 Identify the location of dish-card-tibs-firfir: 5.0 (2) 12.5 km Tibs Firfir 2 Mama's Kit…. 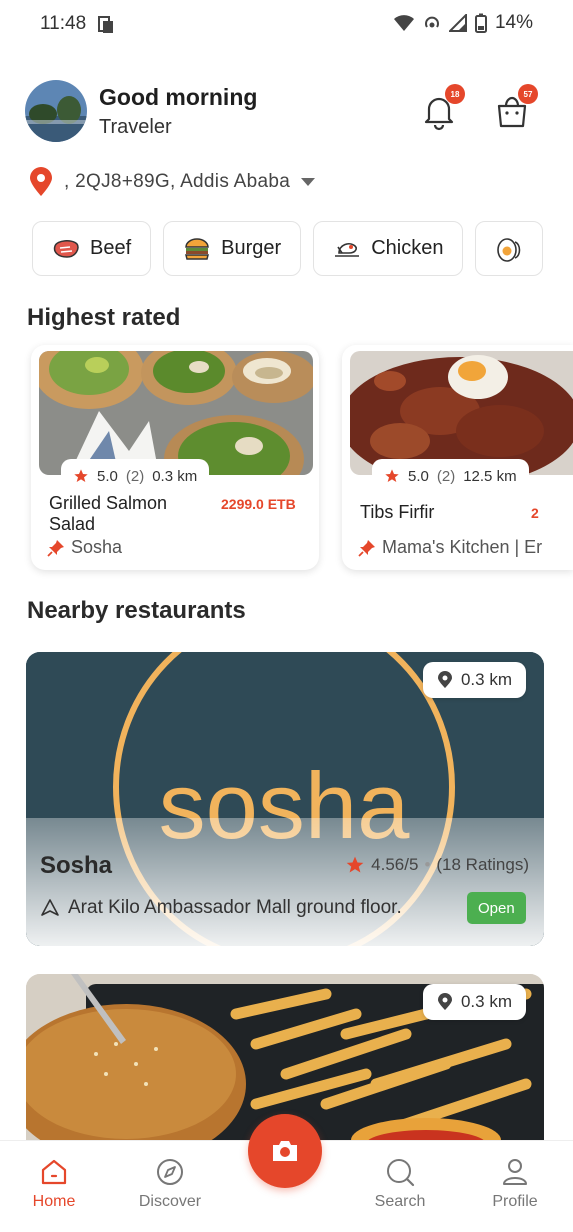
(457, 457).